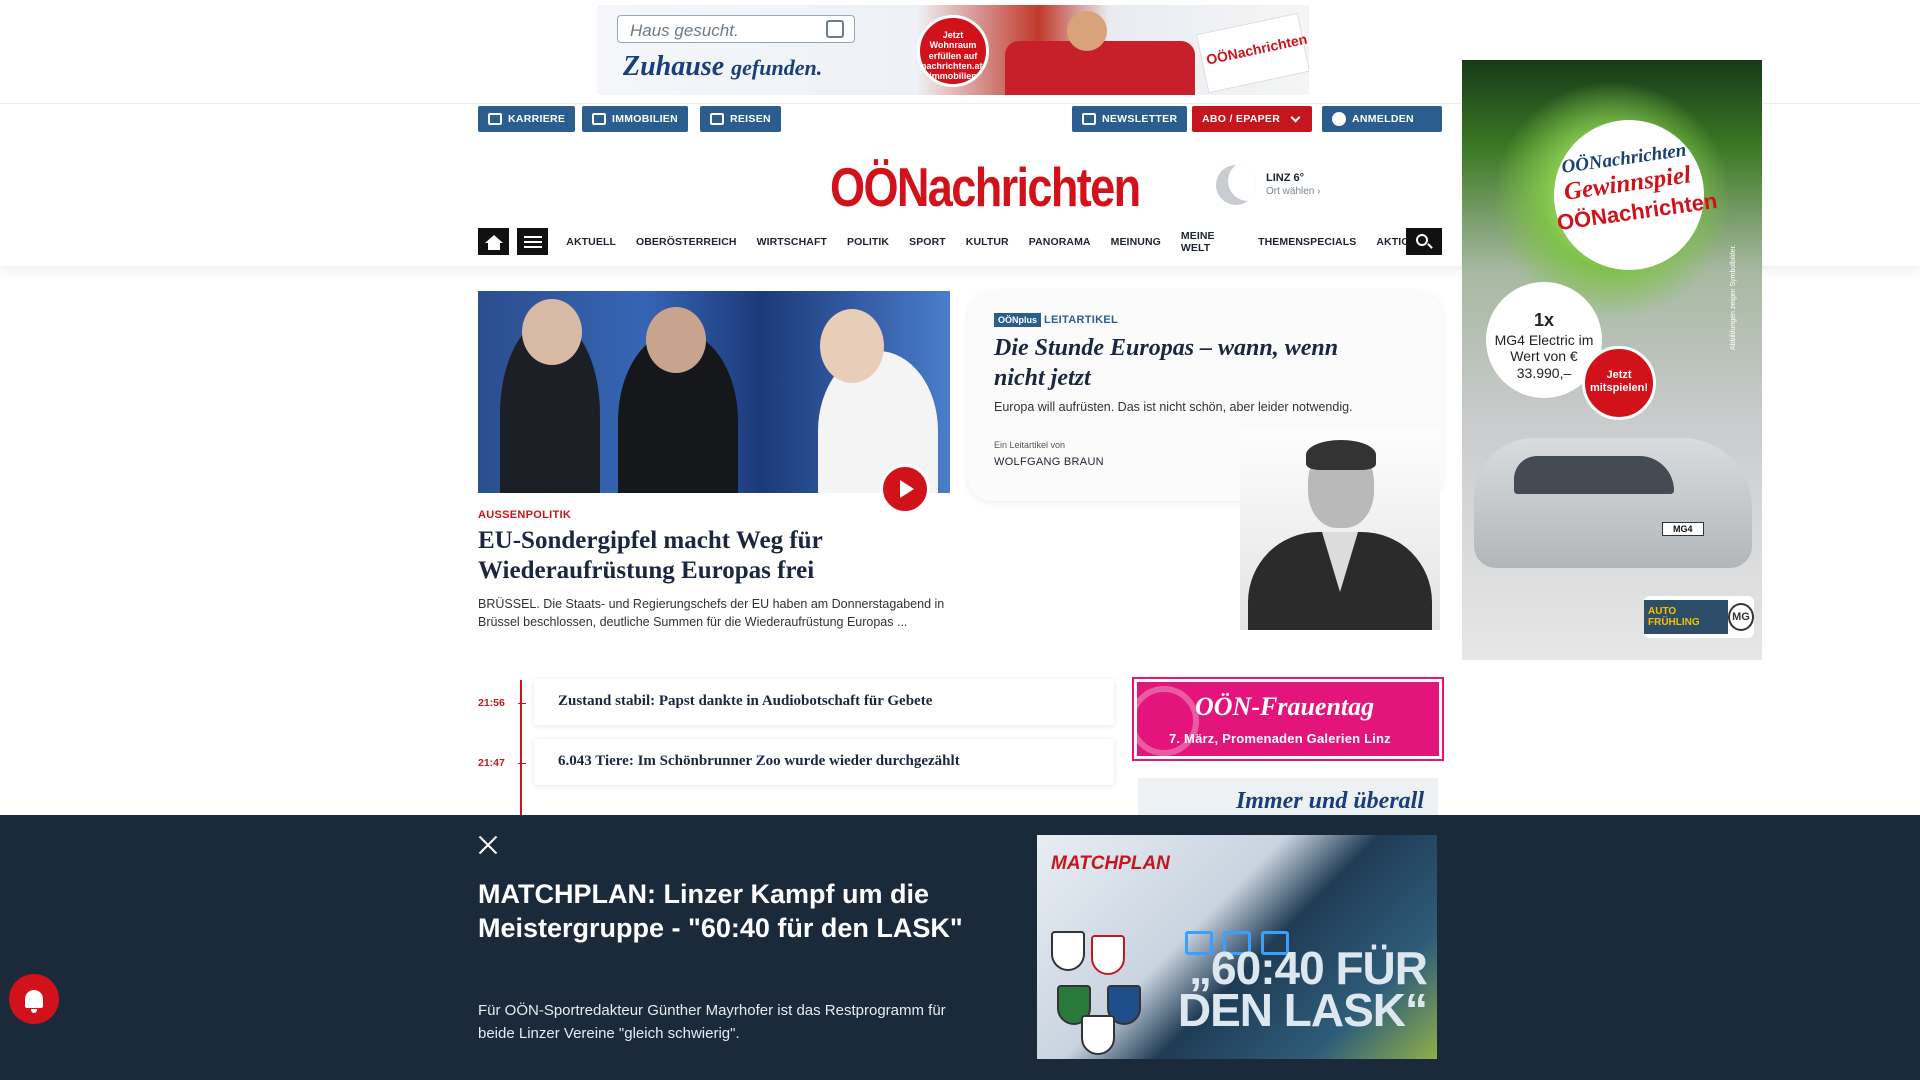  I want to click on nav-item-sport: SPORT, so click(927, 242).